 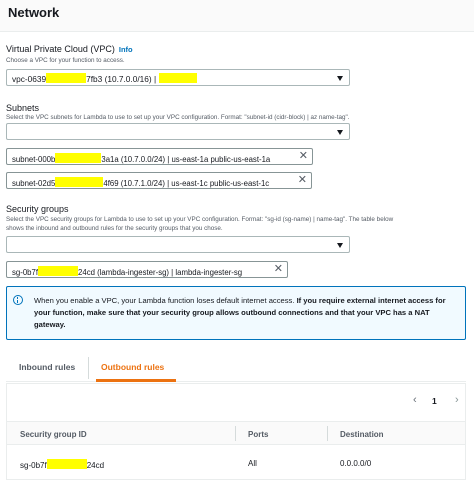 What do you see at coordinates (53, 434) in the screenshot?
I see `column-header-security-group-id: Security group ID` at bounding box center [53, 434].